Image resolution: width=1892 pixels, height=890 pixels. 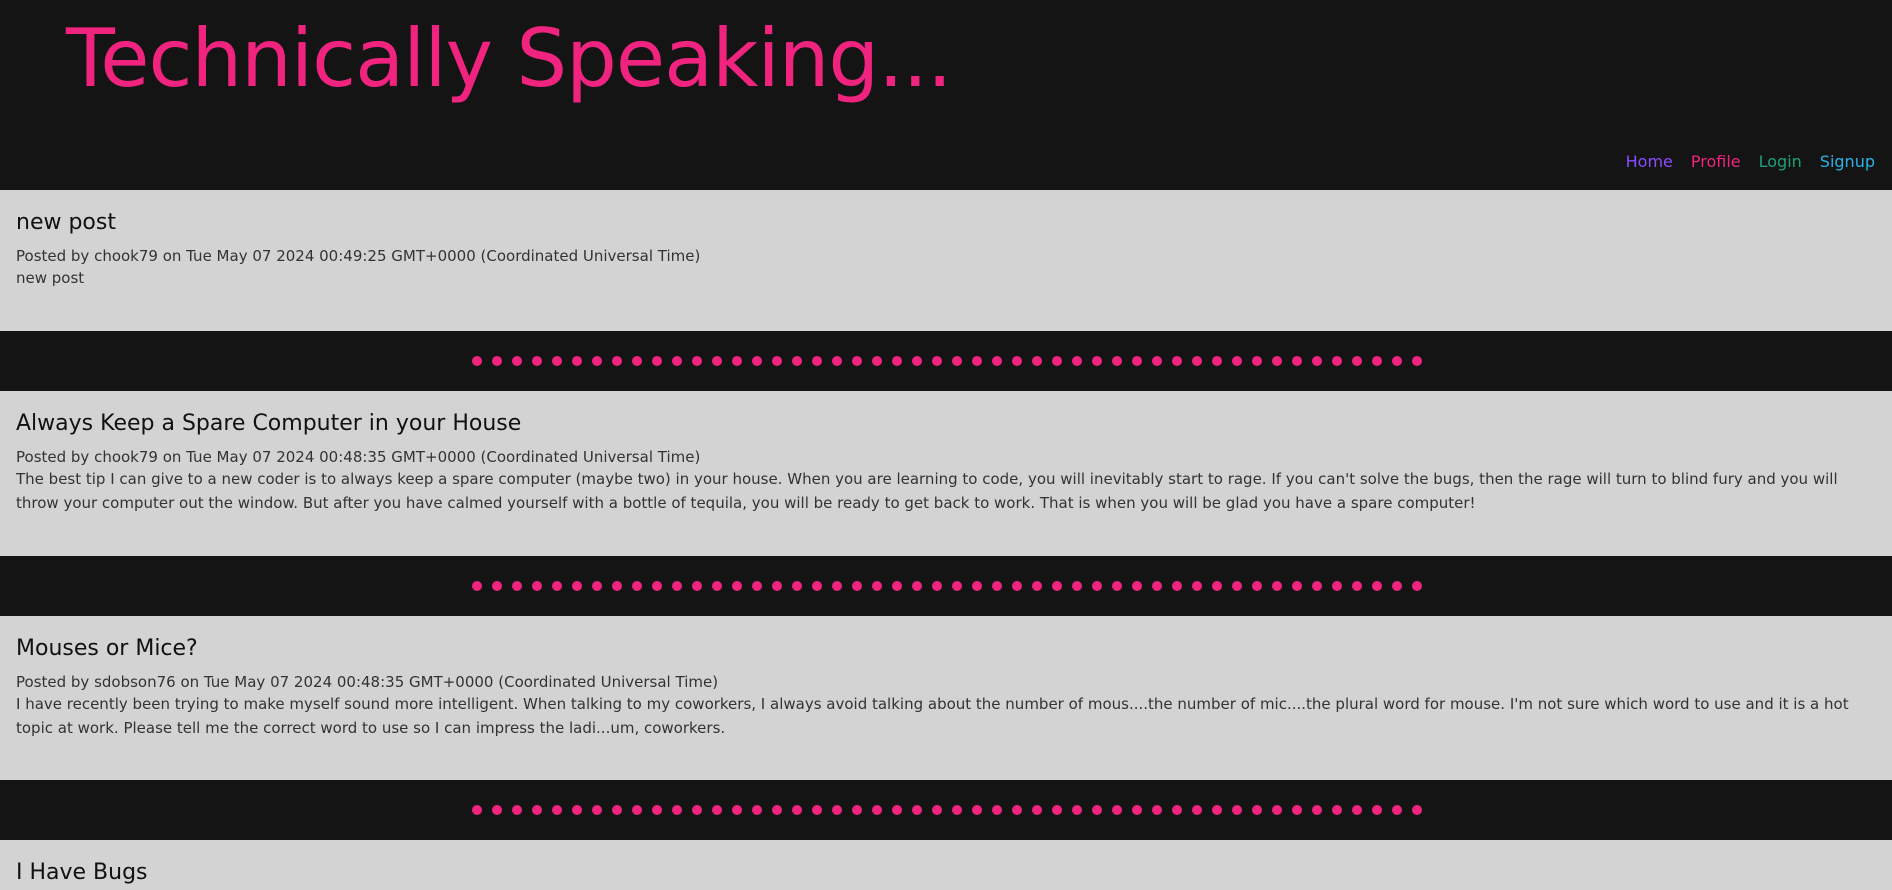 I want to click on nav-link-signup: Signup, so click(x=1847, y=161).